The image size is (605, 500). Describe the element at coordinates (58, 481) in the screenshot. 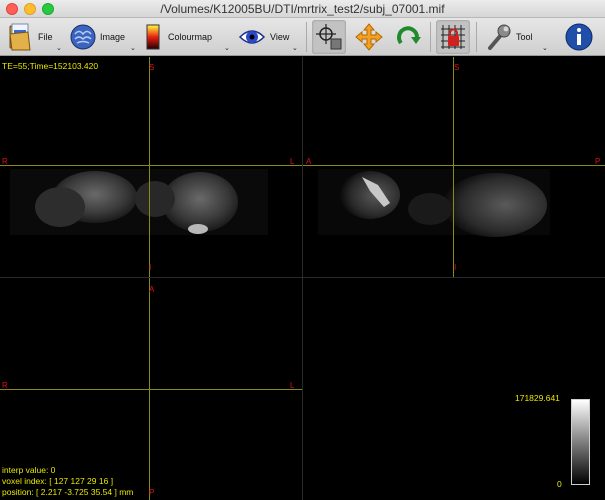

I see `voxel-index-readout: voxel index: [ 127 127 29 16 ]` at that location.